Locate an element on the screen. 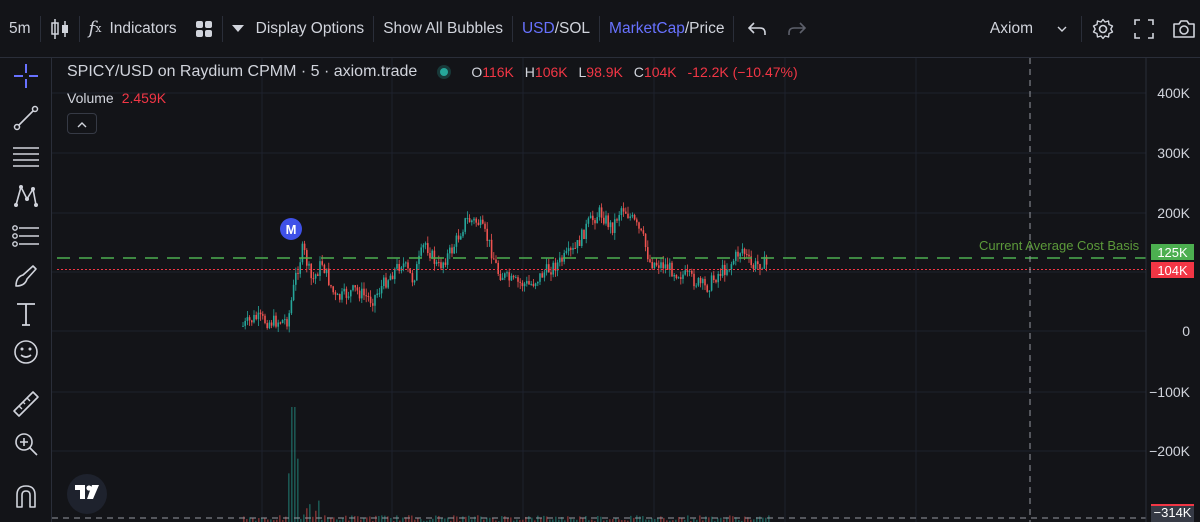 Image resolution: width=1200 pixels, height=522 pixels. ruler-tool is located at coordinates (26, 406).